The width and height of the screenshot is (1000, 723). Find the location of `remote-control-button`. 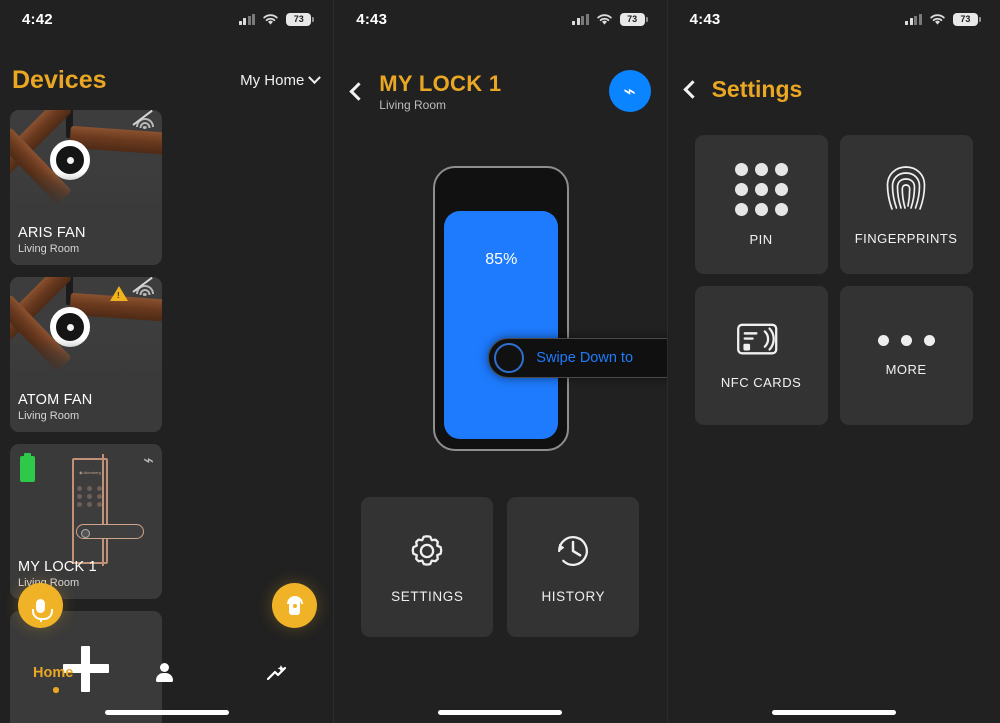

remote-control-button is located at coordinates (294, 605).